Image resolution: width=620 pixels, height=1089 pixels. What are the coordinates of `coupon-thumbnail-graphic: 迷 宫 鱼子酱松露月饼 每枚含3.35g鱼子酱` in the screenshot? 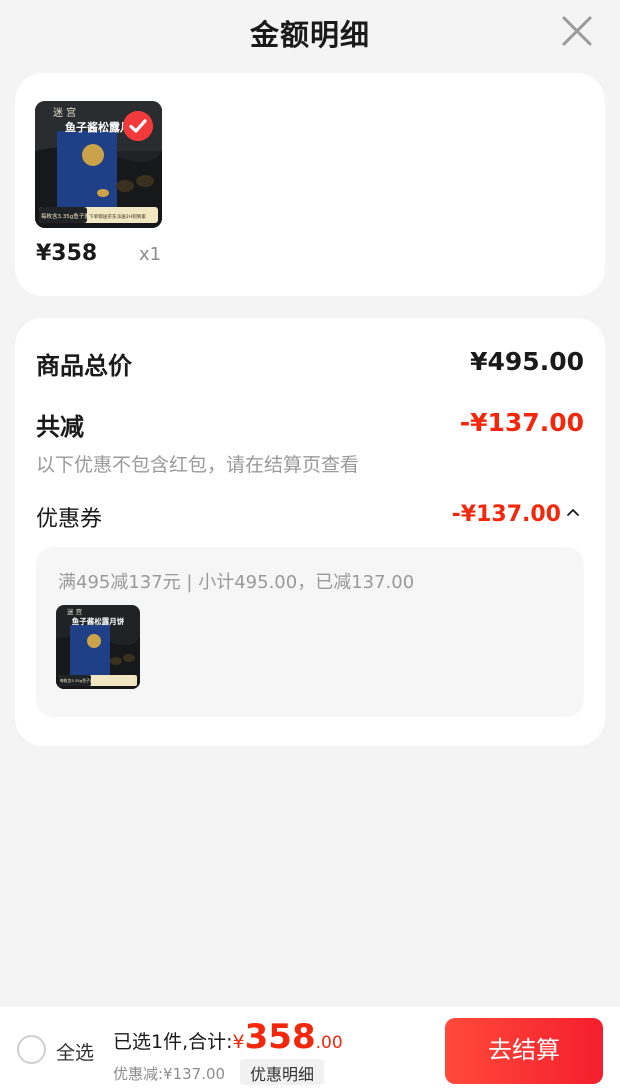 It's located at (98, 647).